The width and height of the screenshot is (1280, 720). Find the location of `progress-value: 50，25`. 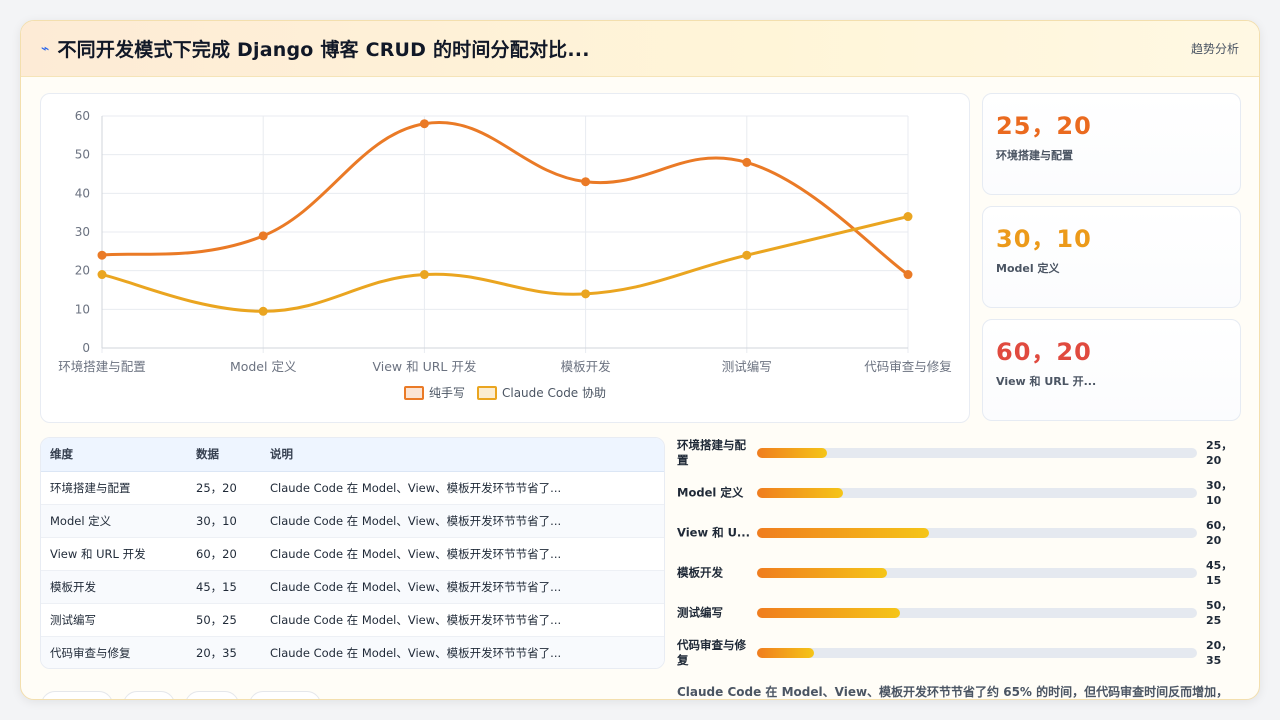

progress-value: 50，25 is located at coordinates (1219, 613).